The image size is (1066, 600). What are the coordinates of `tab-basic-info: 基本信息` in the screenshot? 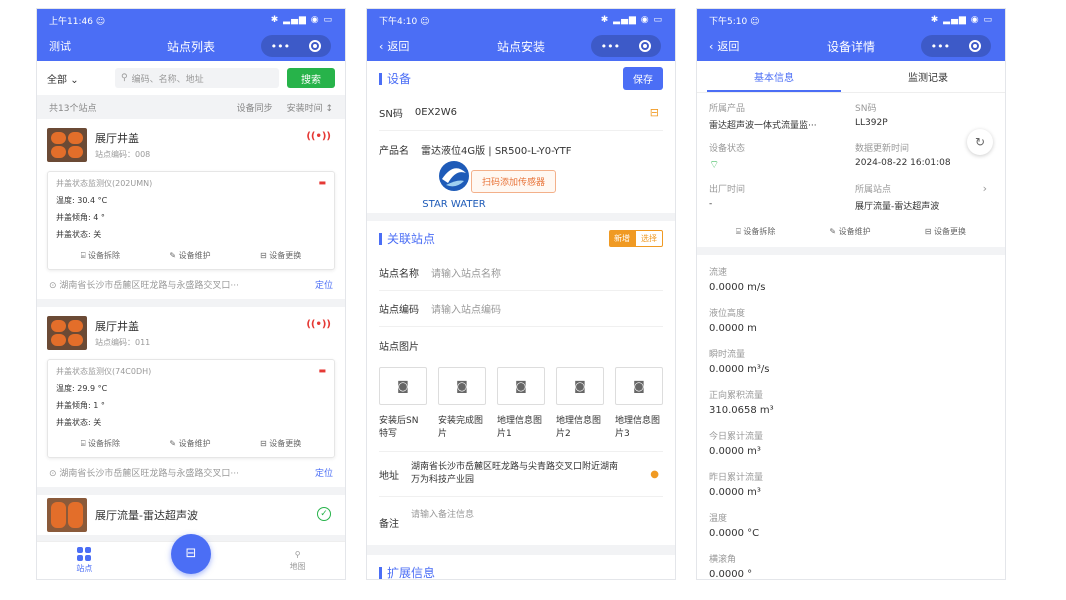 It's located at (774, 76).